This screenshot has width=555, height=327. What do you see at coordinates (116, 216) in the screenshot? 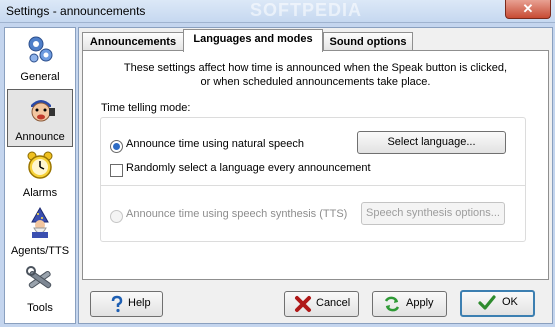
I see `speech-synthesis-radio` at bounding box center [116, 216].